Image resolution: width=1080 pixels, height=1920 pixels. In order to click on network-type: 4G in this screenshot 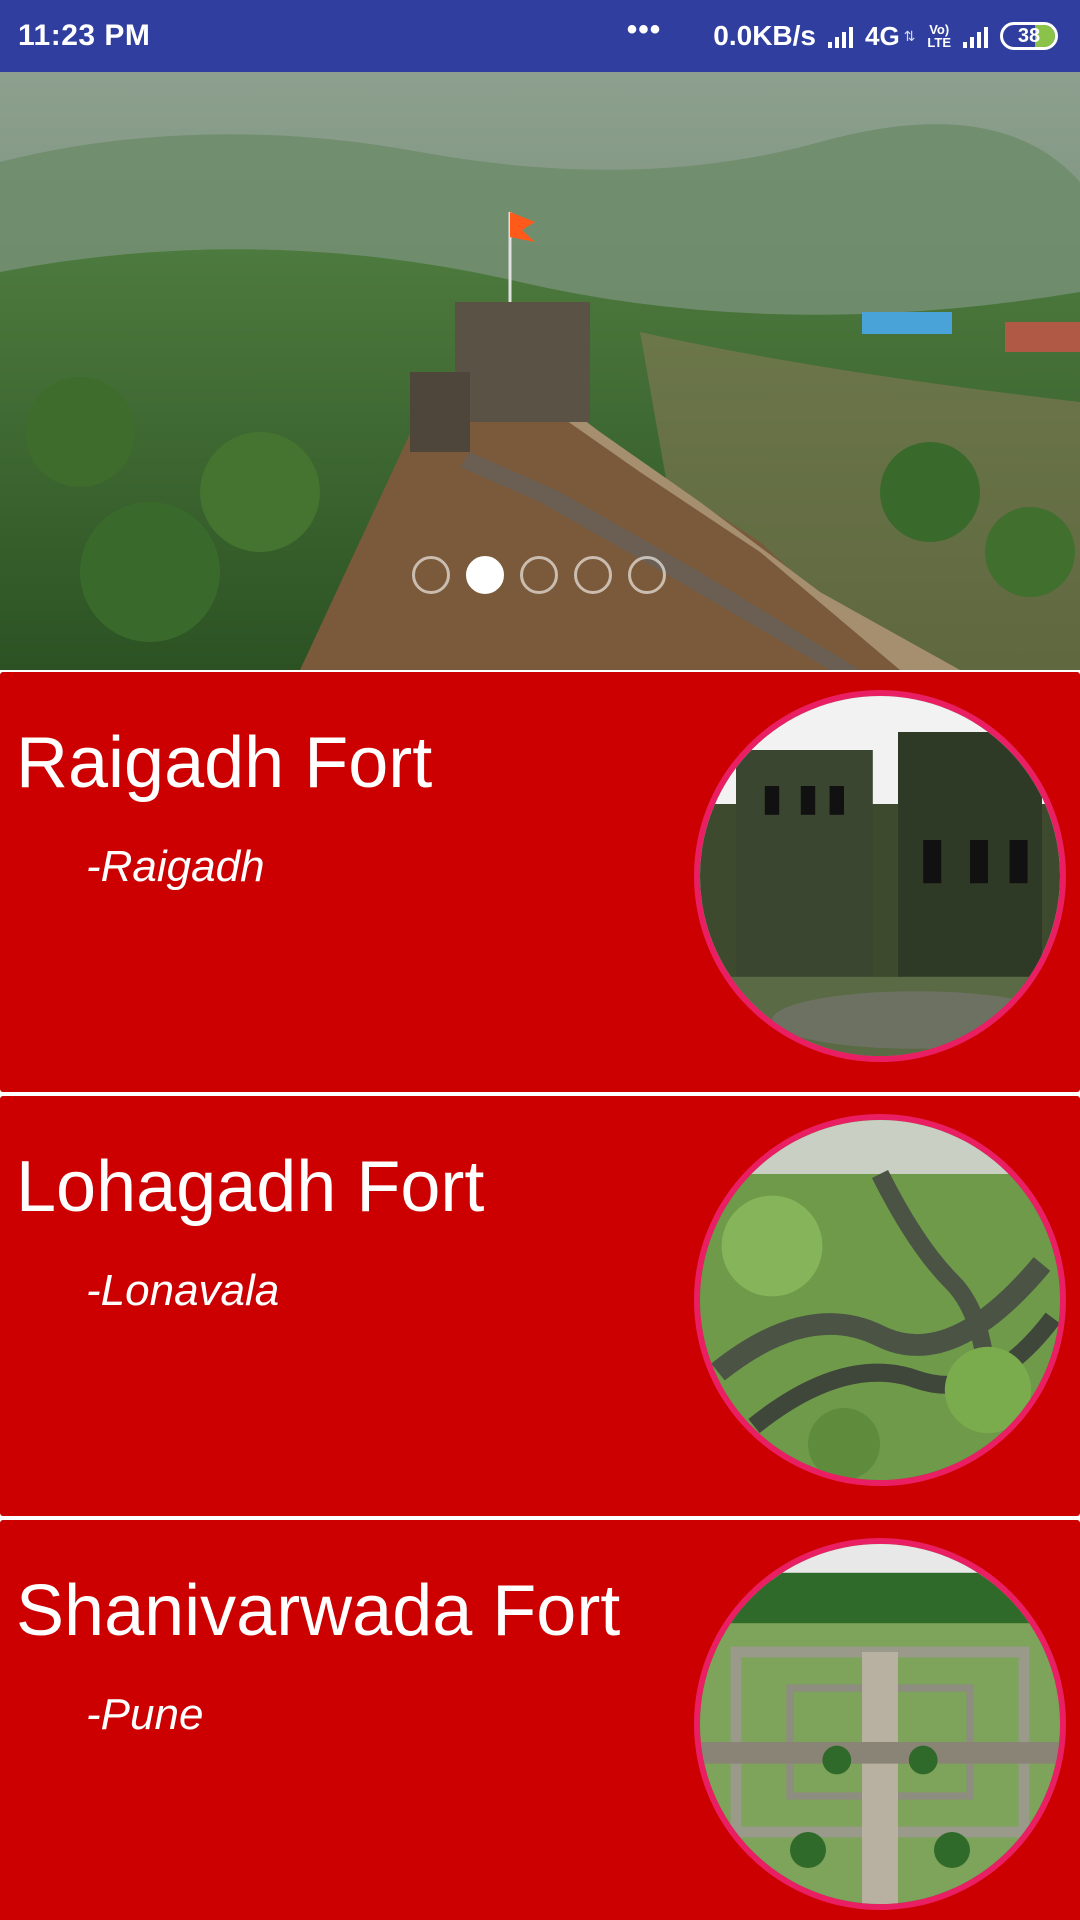, I will do `click(882, 35)`.